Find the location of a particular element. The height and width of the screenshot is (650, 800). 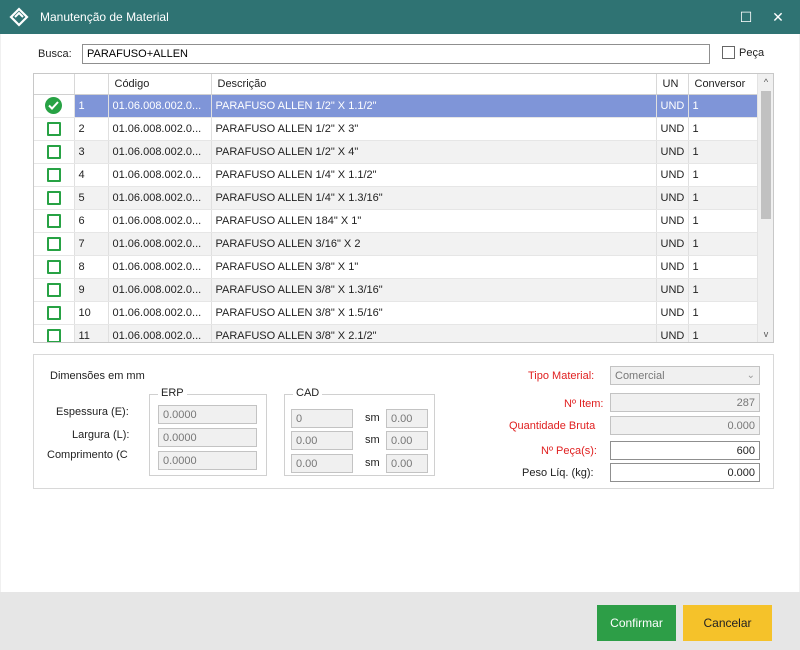

cad-espessura-sm-field: 0.00 is located at coordinates (407, 418).